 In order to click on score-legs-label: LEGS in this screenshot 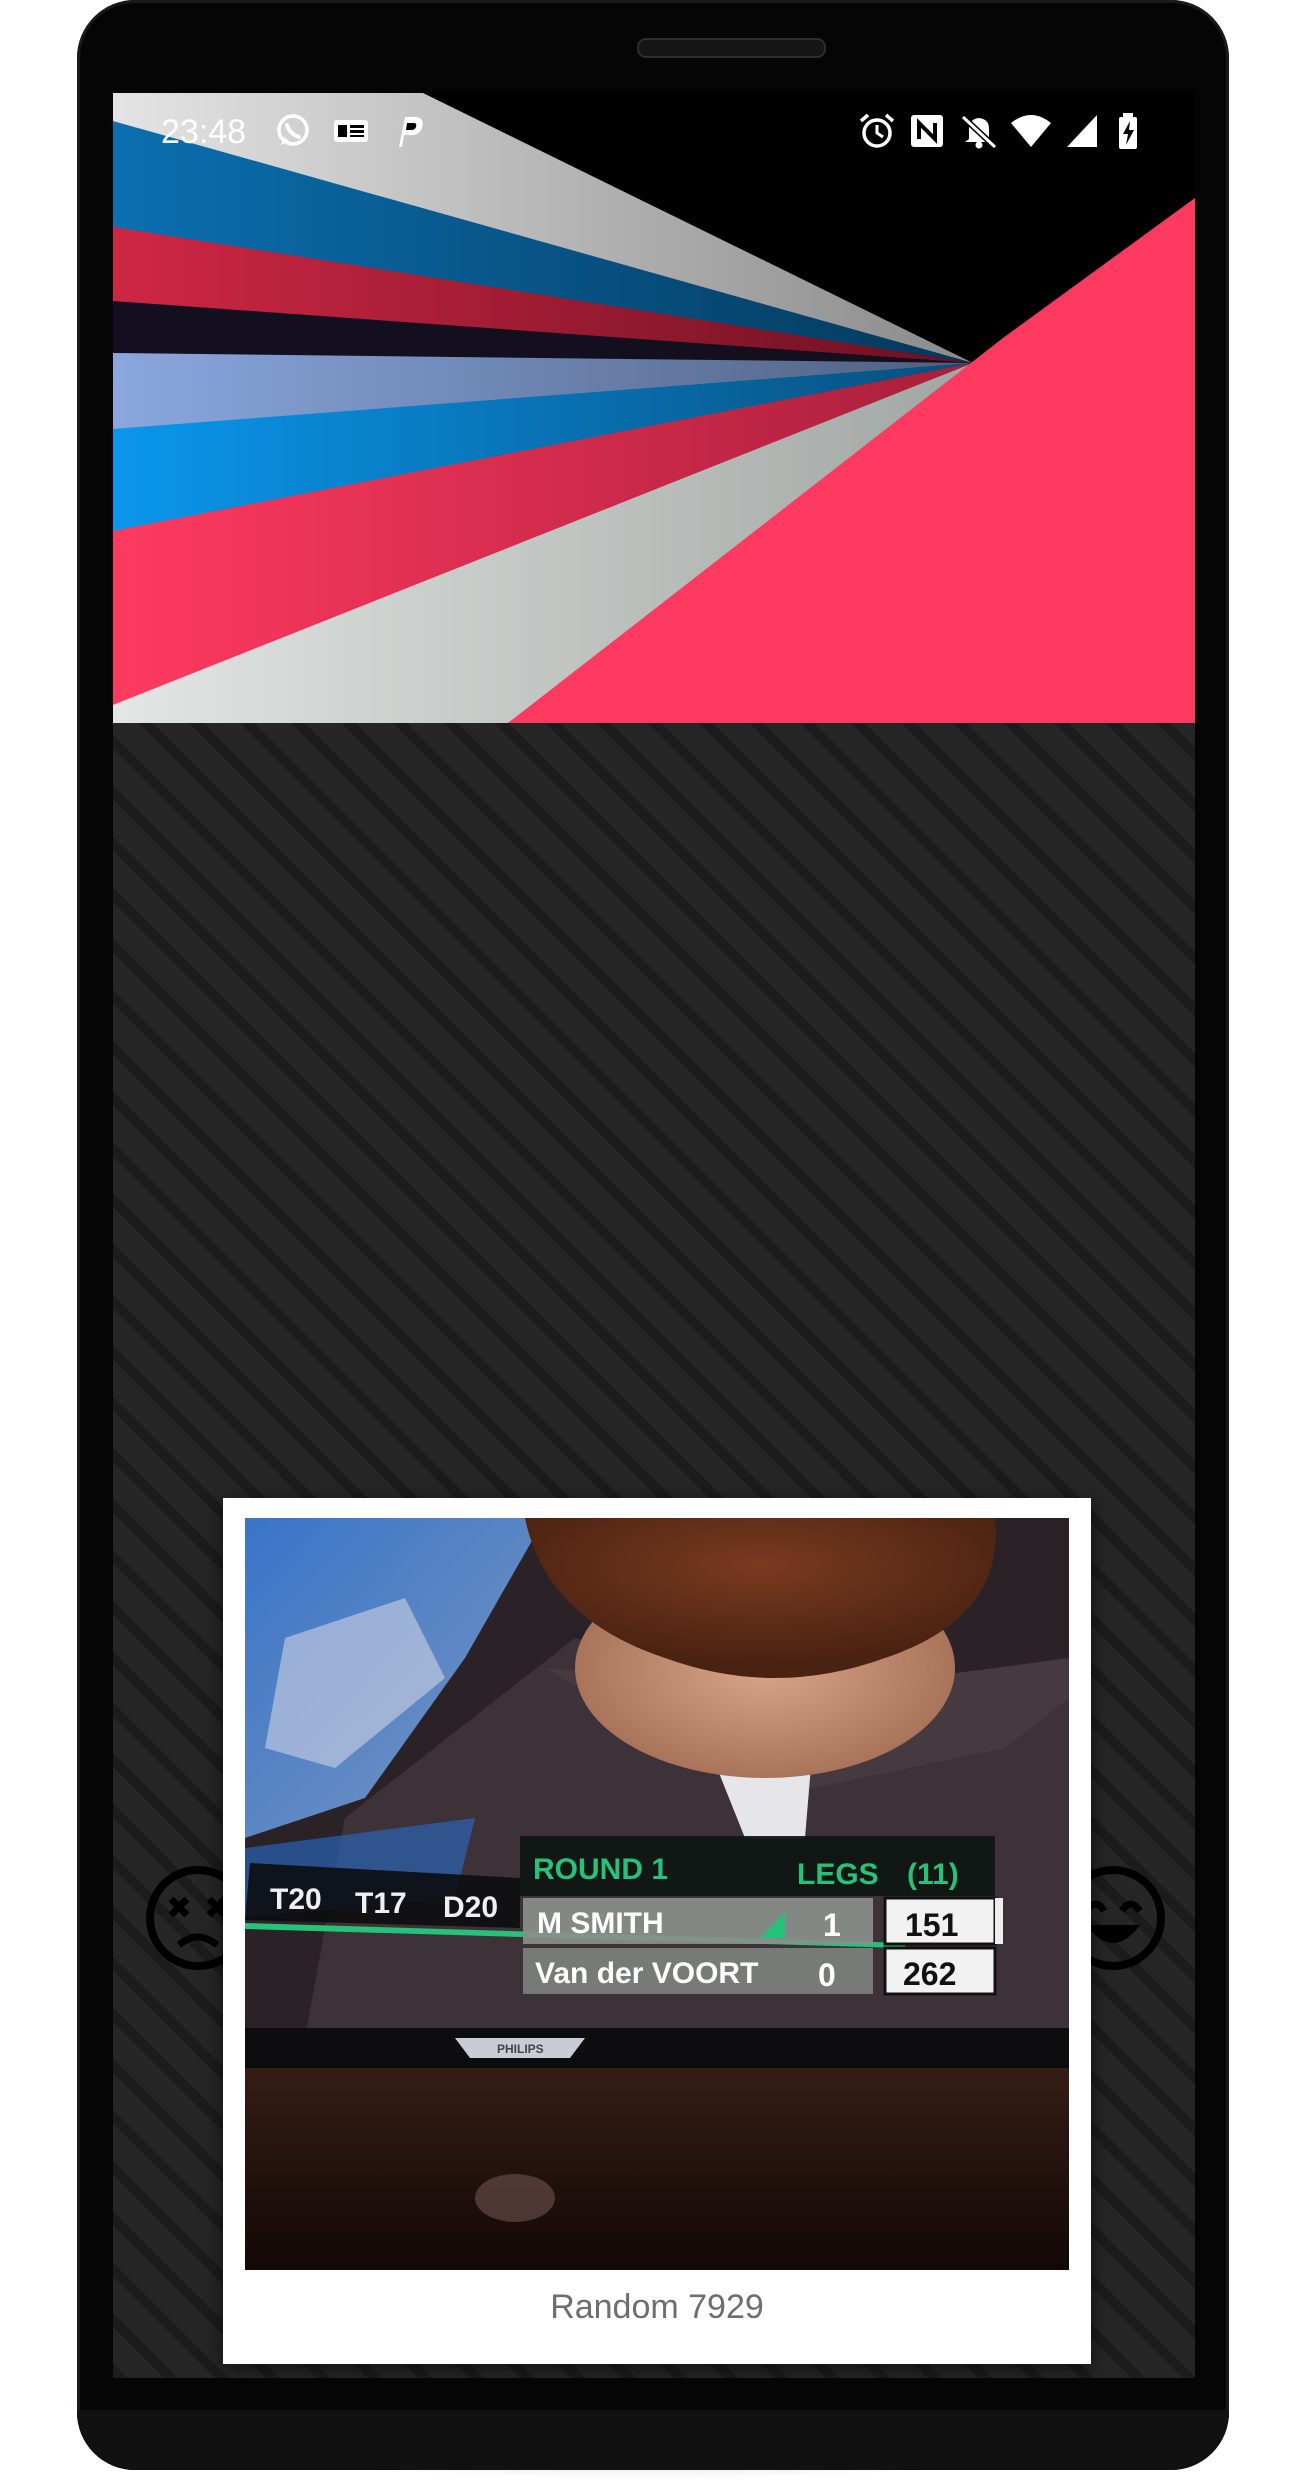, I will do `click(838, 1874)`.